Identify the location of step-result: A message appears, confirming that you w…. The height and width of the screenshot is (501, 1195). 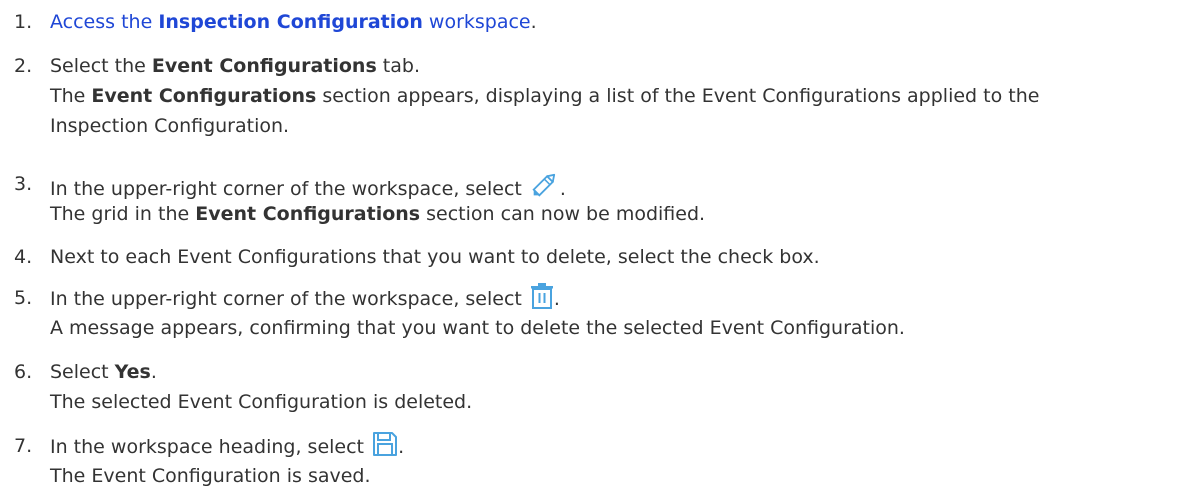
(477, 328).